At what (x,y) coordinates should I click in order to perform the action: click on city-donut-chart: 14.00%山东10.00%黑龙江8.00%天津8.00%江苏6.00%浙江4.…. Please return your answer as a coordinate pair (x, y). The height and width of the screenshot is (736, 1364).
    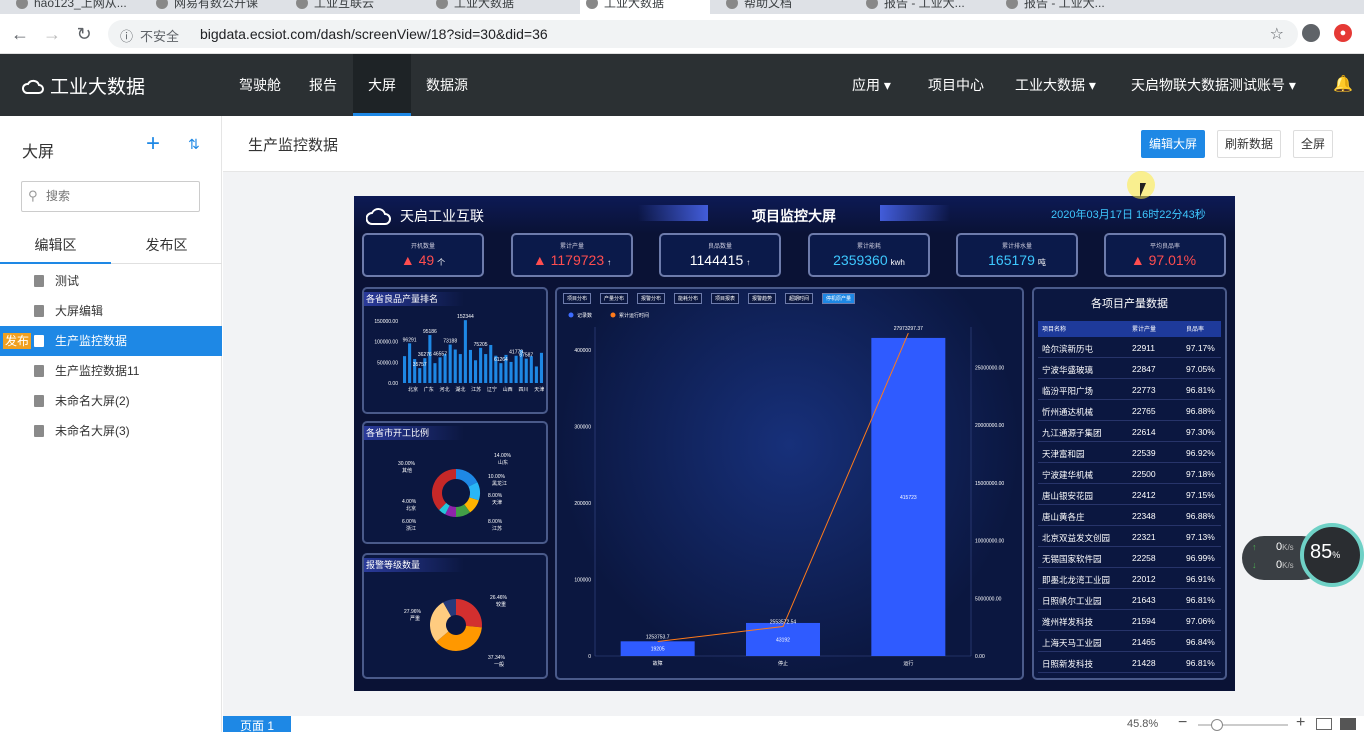
    Looking at the image, I should click on (455, 492).